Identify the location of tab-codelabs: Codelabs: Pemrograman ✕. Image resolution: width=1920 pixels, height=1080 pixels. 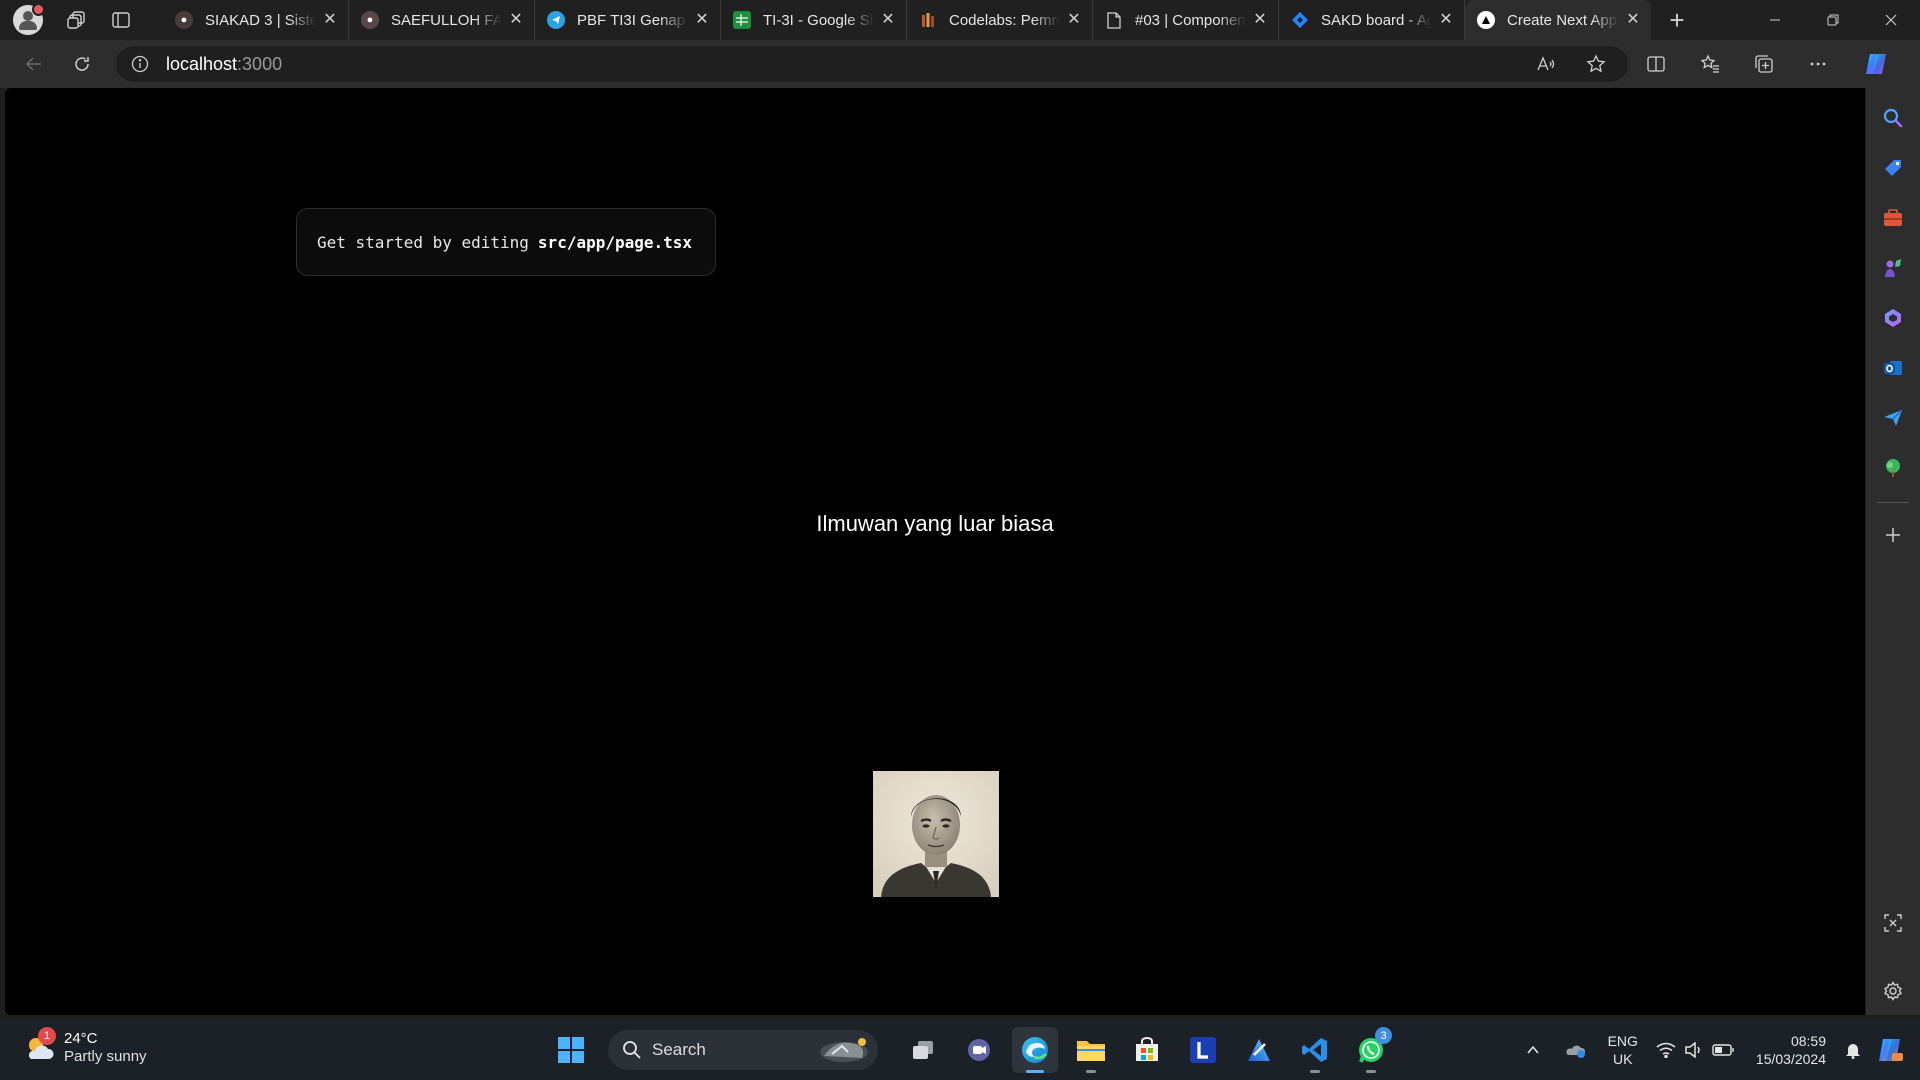
(1000, 20).